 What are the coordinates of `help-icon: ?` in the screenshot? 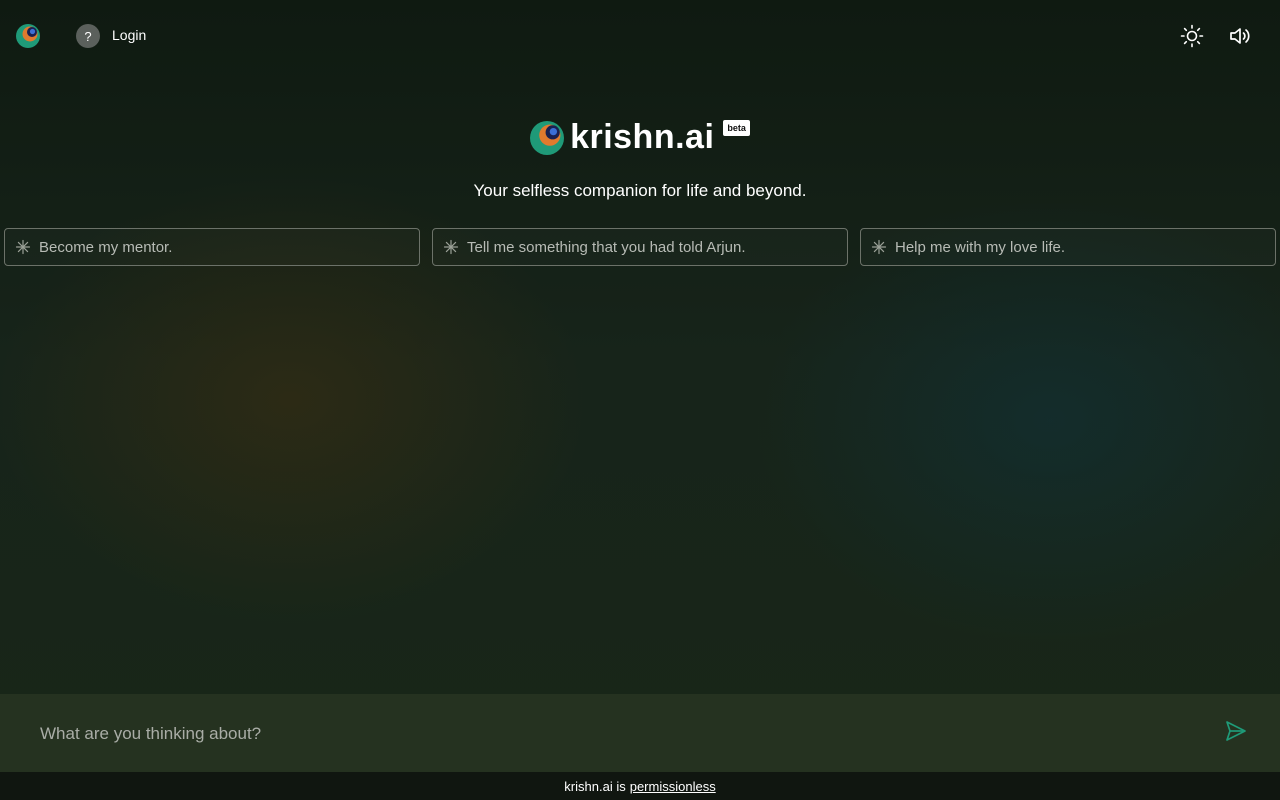 It's located at (88, 36).